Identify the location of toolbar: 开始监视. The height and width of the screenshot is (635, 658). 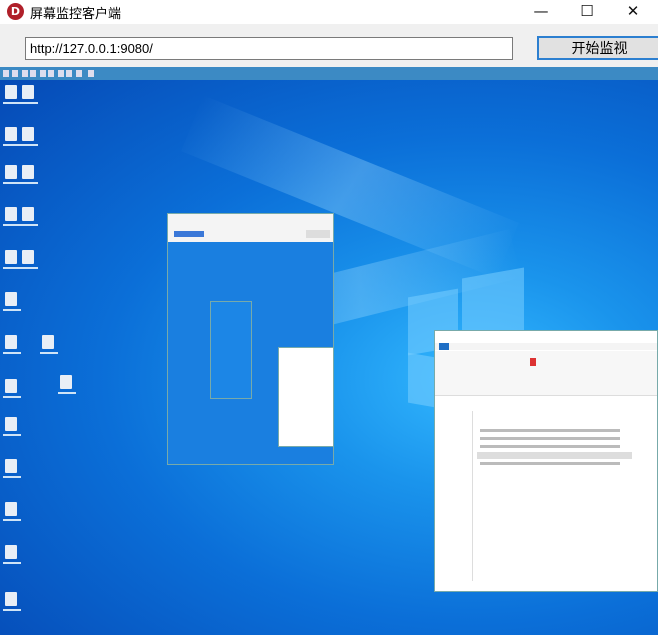
(329, 45).